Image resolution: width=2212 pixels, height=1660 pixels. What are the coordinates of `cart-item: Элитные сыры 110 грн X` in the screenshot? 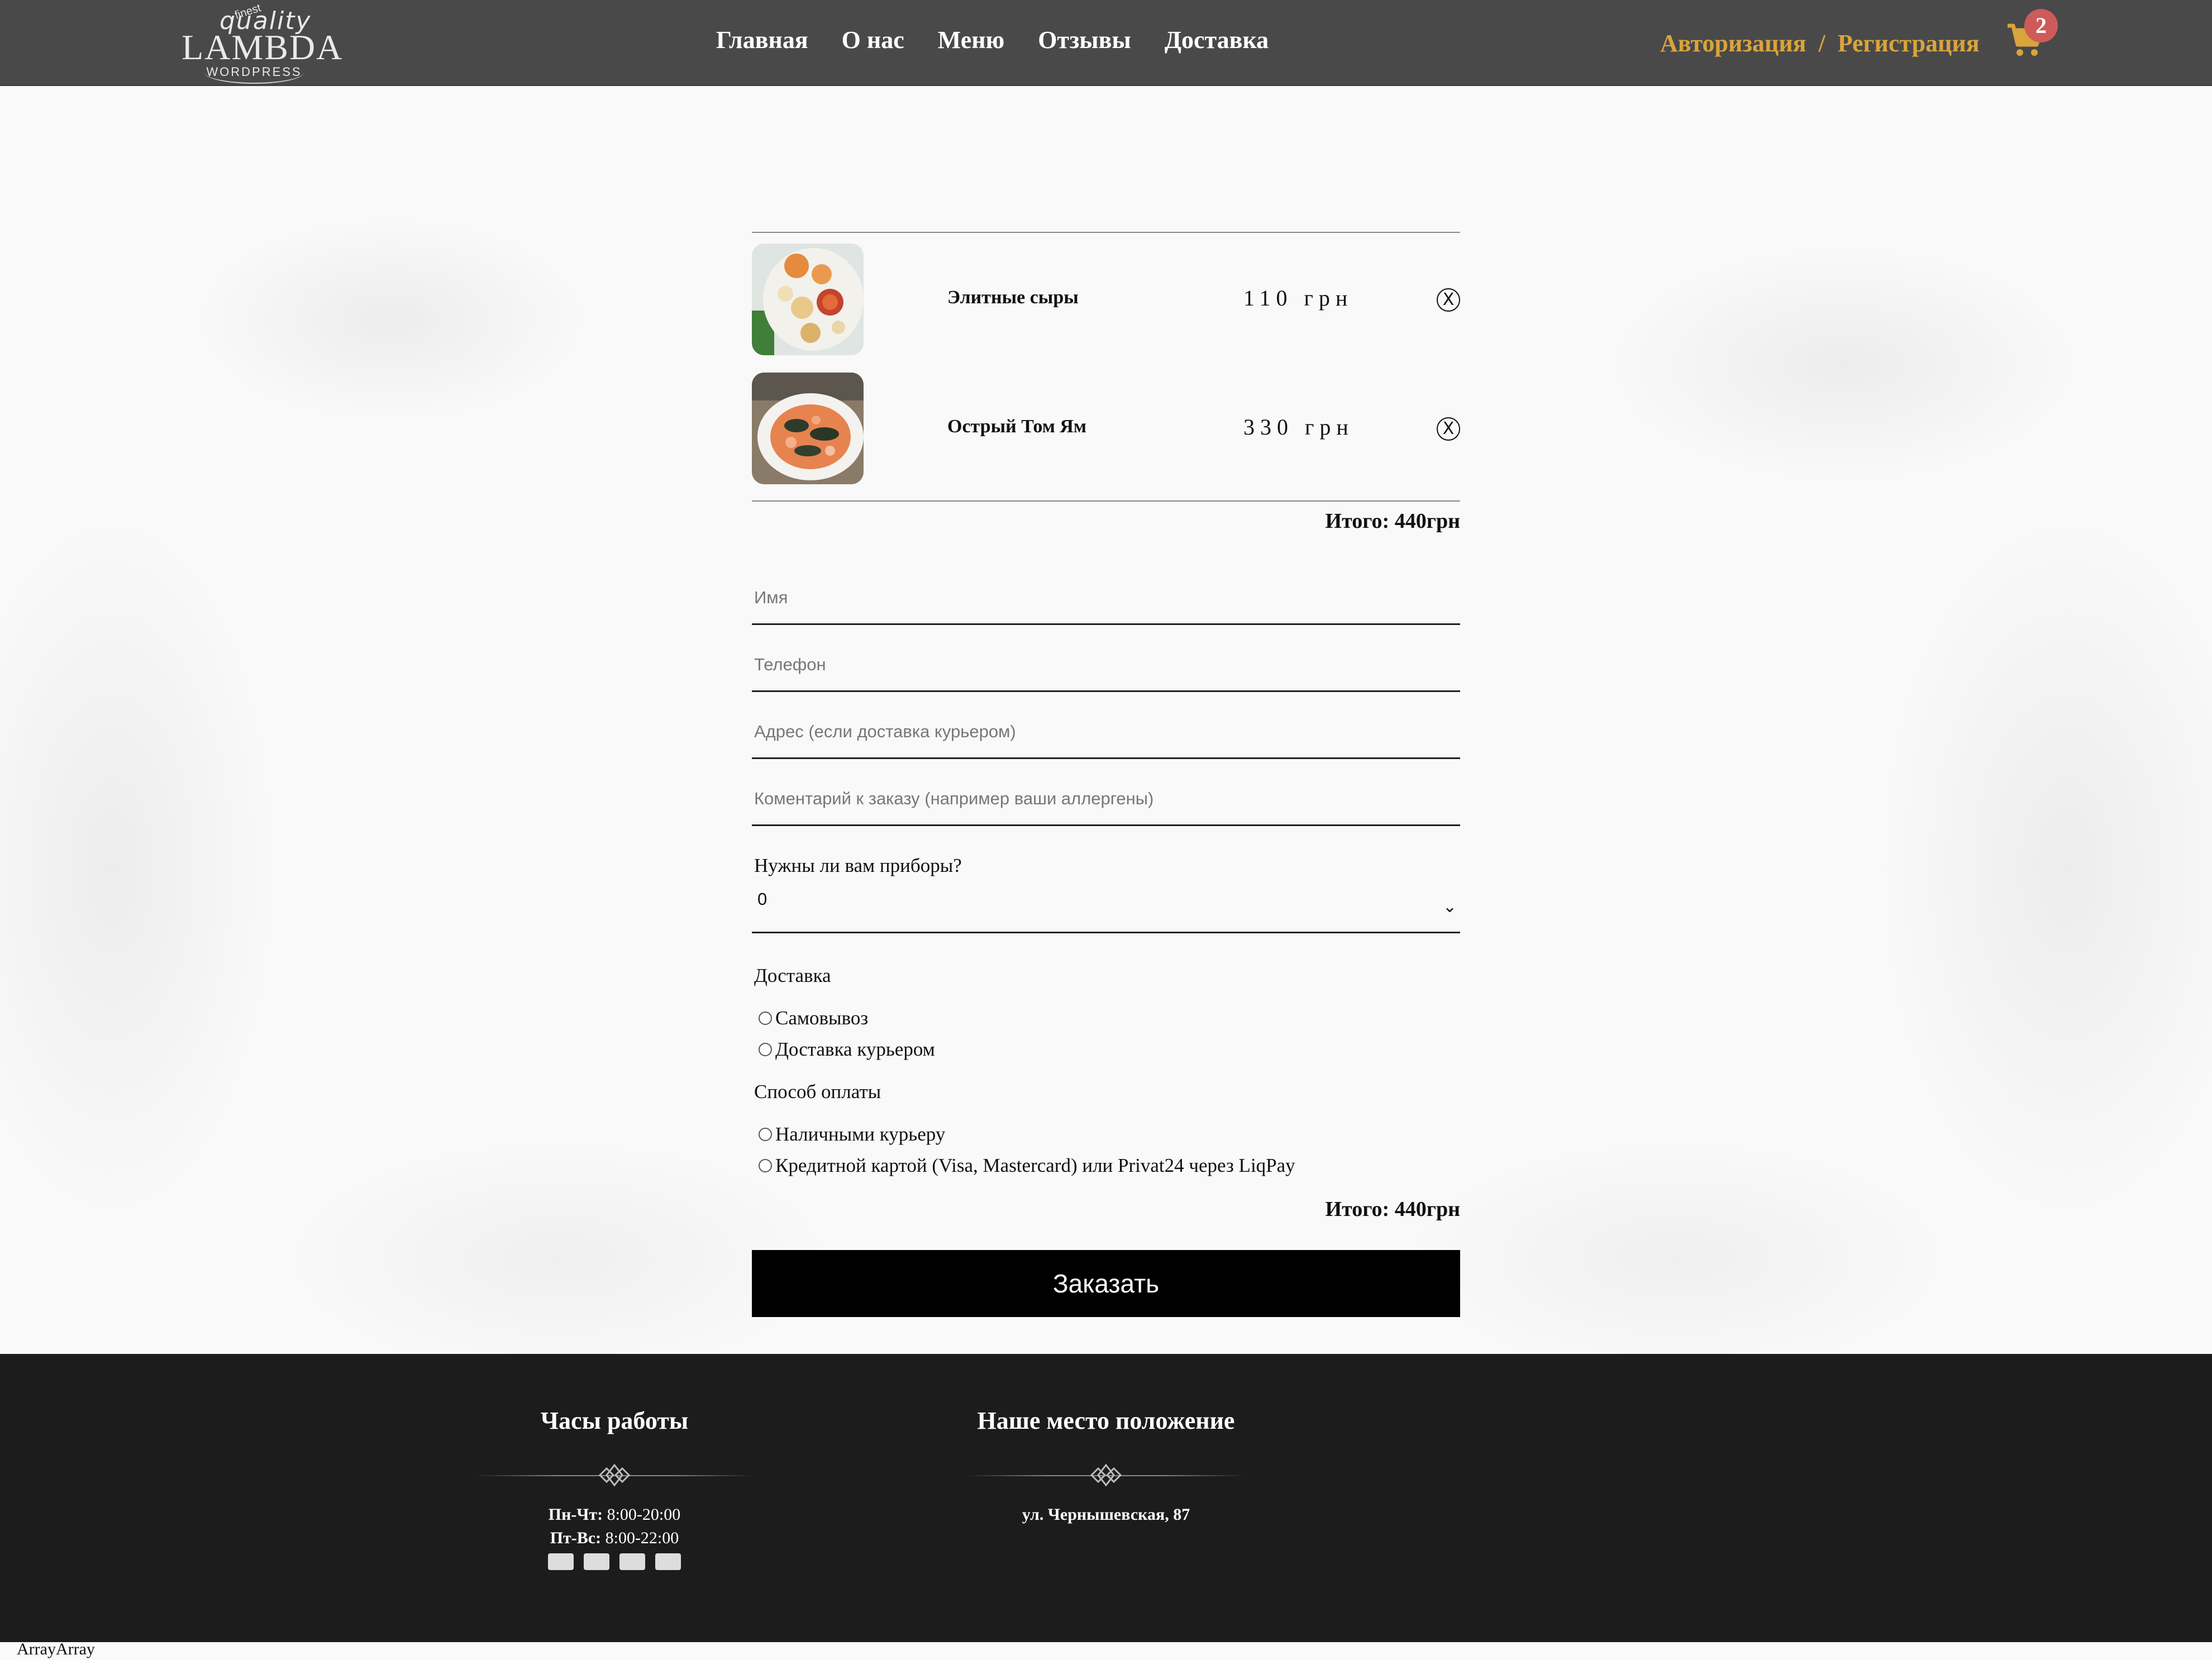 It's located at (1106, 299).